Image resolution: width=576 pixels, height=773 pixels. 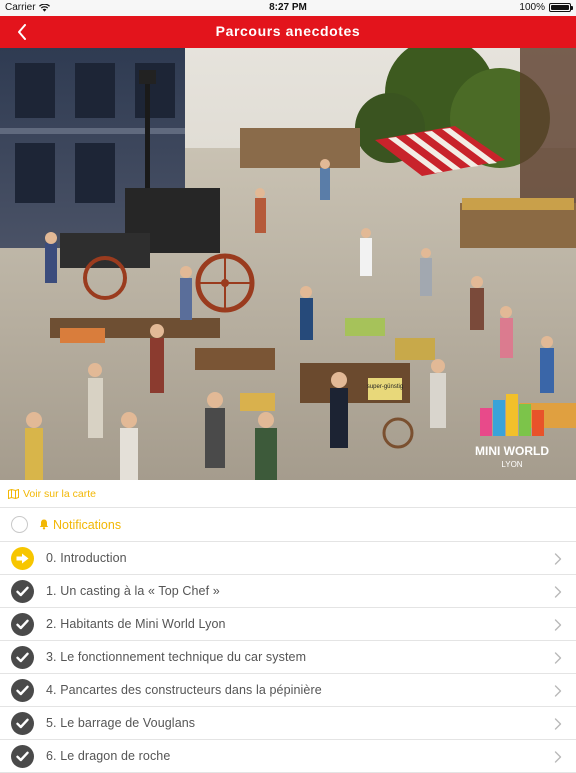 I want to click on map-link: Voir sur la carte, so click(x=288, y=494).